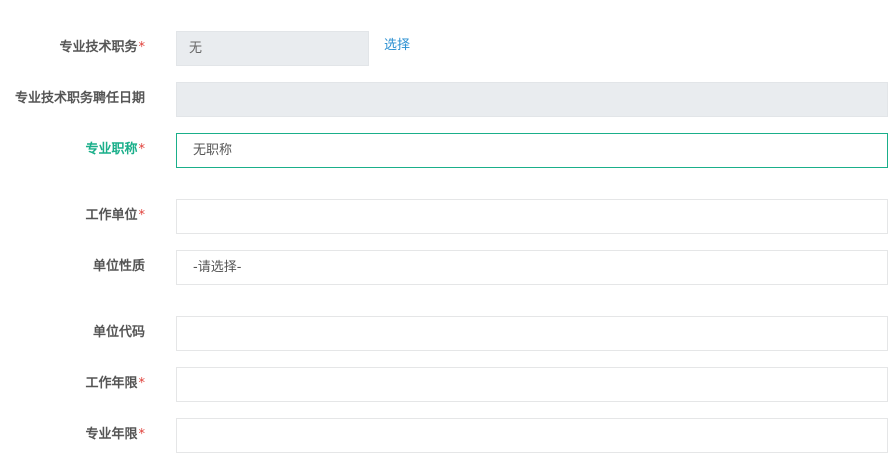  Describe the element at coordinates (397, 46) in the screenshot. I see `select-link: 选择` at that location.